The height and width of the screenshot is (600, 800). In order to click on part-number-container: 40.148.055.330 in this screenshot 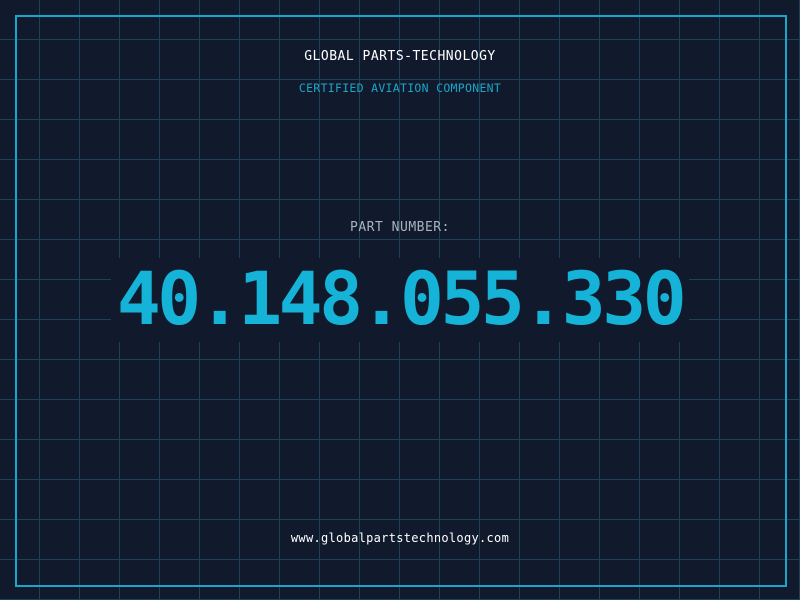, I will do `click(400, 300)`.